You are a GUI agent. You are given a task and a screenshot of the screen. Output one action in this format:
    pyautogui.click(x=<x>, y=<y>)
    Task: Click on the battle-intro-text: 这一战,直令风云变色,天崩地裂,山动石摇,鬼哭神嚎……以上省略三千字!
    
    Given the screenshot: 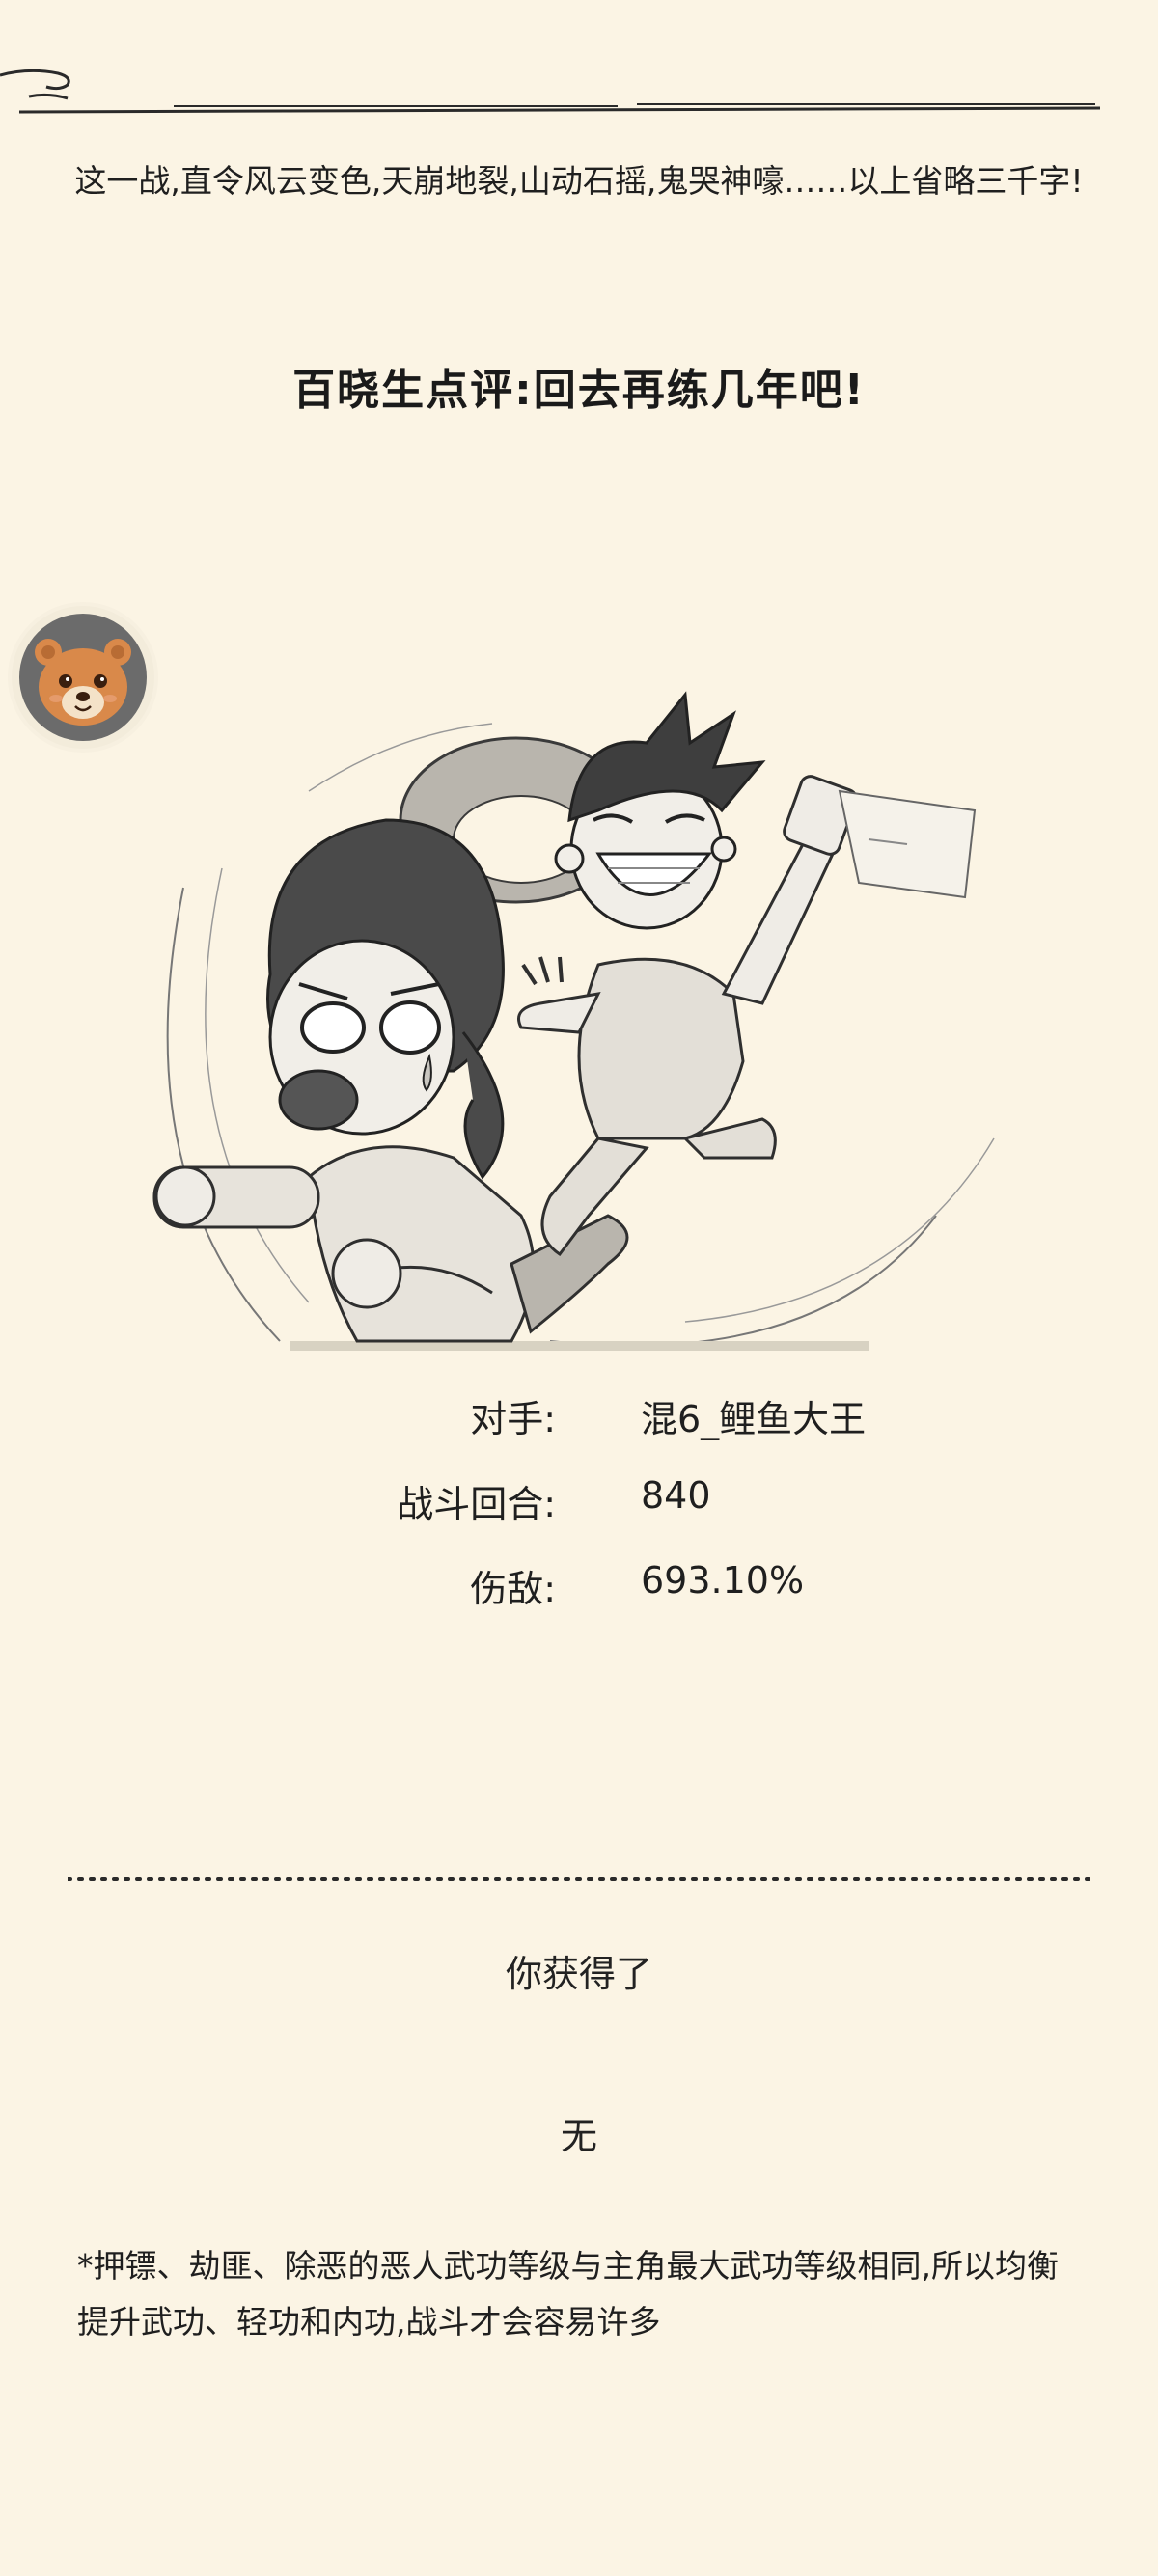 What is the action you would take?
    pyautogui.click(x=579, y=181)
    